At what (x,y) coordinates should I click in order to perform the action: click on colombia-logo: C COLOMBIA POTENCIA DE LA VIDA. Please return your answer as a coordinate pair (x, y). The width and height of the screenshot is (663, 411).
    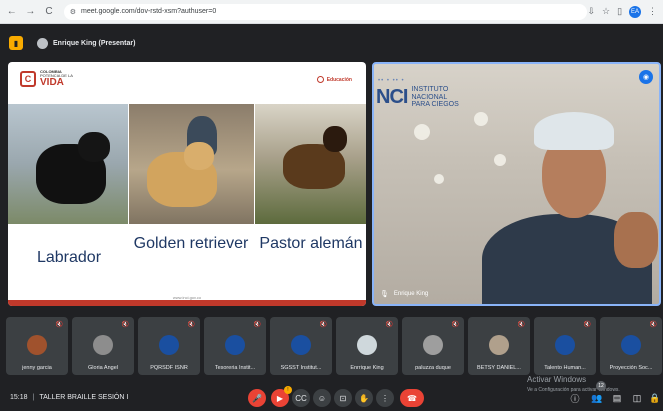
    Looking at the image, I should click on (46, 79).